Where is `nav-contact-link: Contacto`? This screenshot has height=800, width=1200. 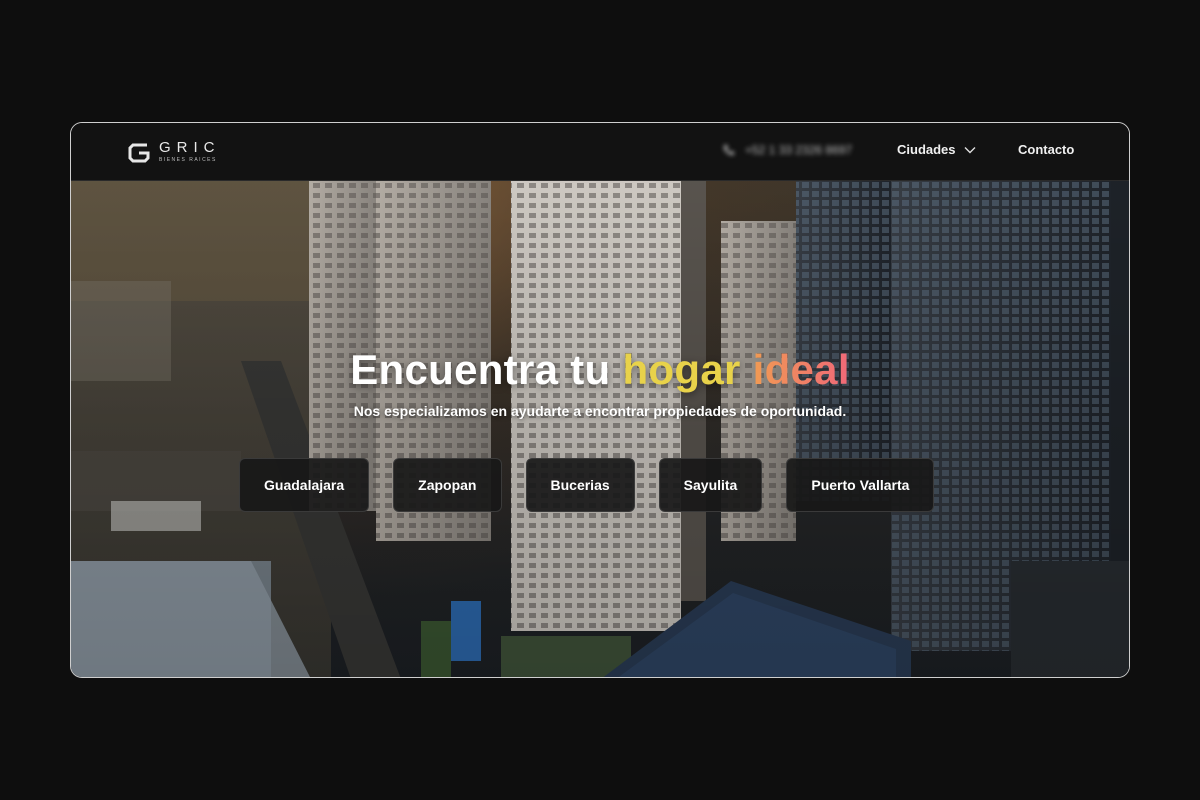
nav-contact-link: Contacto is located at coordinates (1046, 149).